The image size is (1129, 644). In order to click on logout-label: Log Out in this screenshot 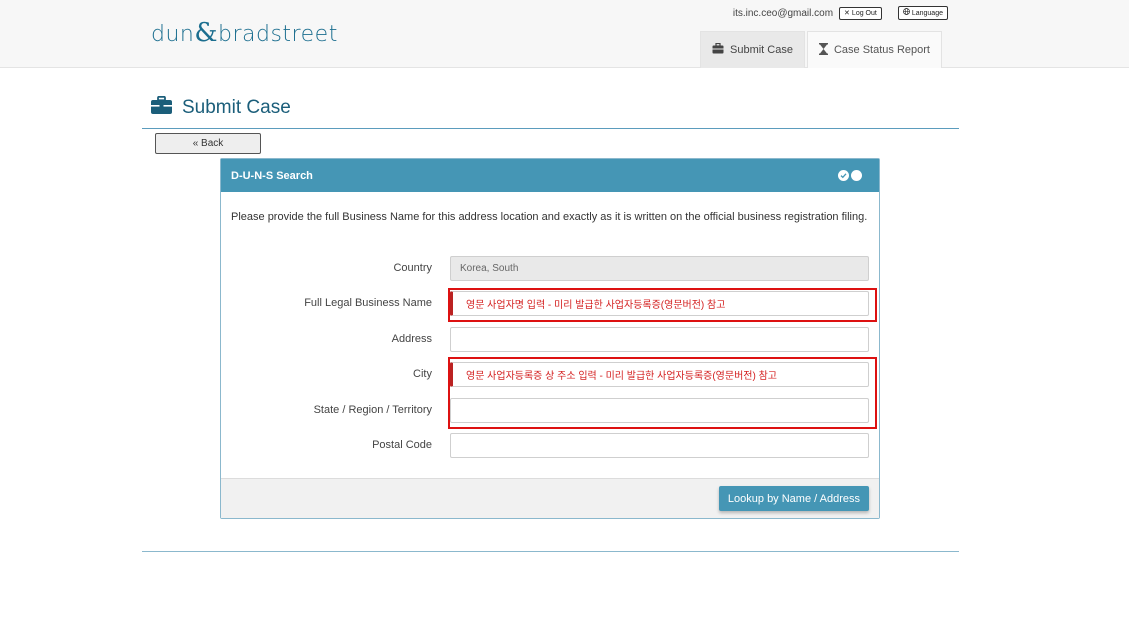, I will do `click(864, 13)`.